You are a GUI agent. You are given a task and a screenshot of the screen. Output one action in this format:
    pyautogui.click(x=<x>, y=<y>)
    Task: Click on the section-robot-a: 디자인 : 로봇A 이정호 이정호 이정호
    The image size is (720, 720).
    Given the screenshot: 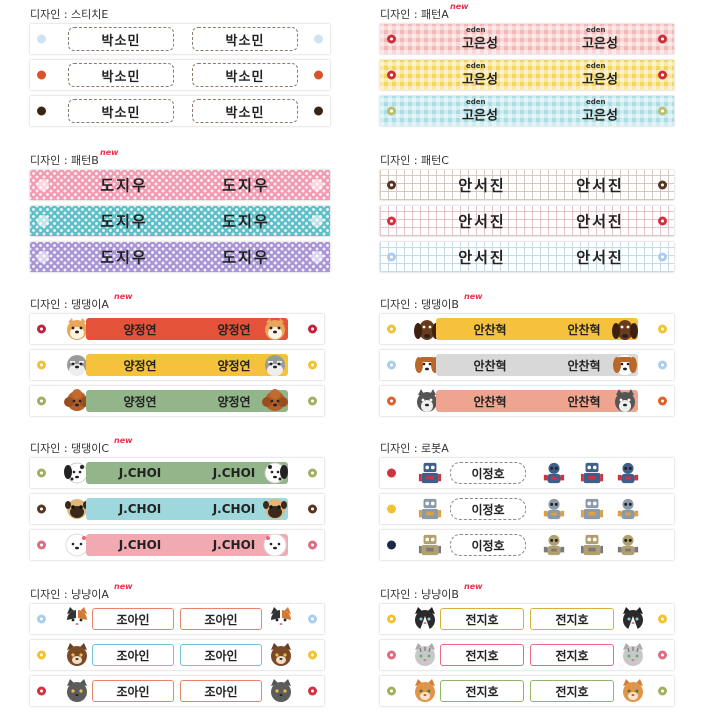 What is the action you would take?
    pyautogui.click(x=530, y=503)
    